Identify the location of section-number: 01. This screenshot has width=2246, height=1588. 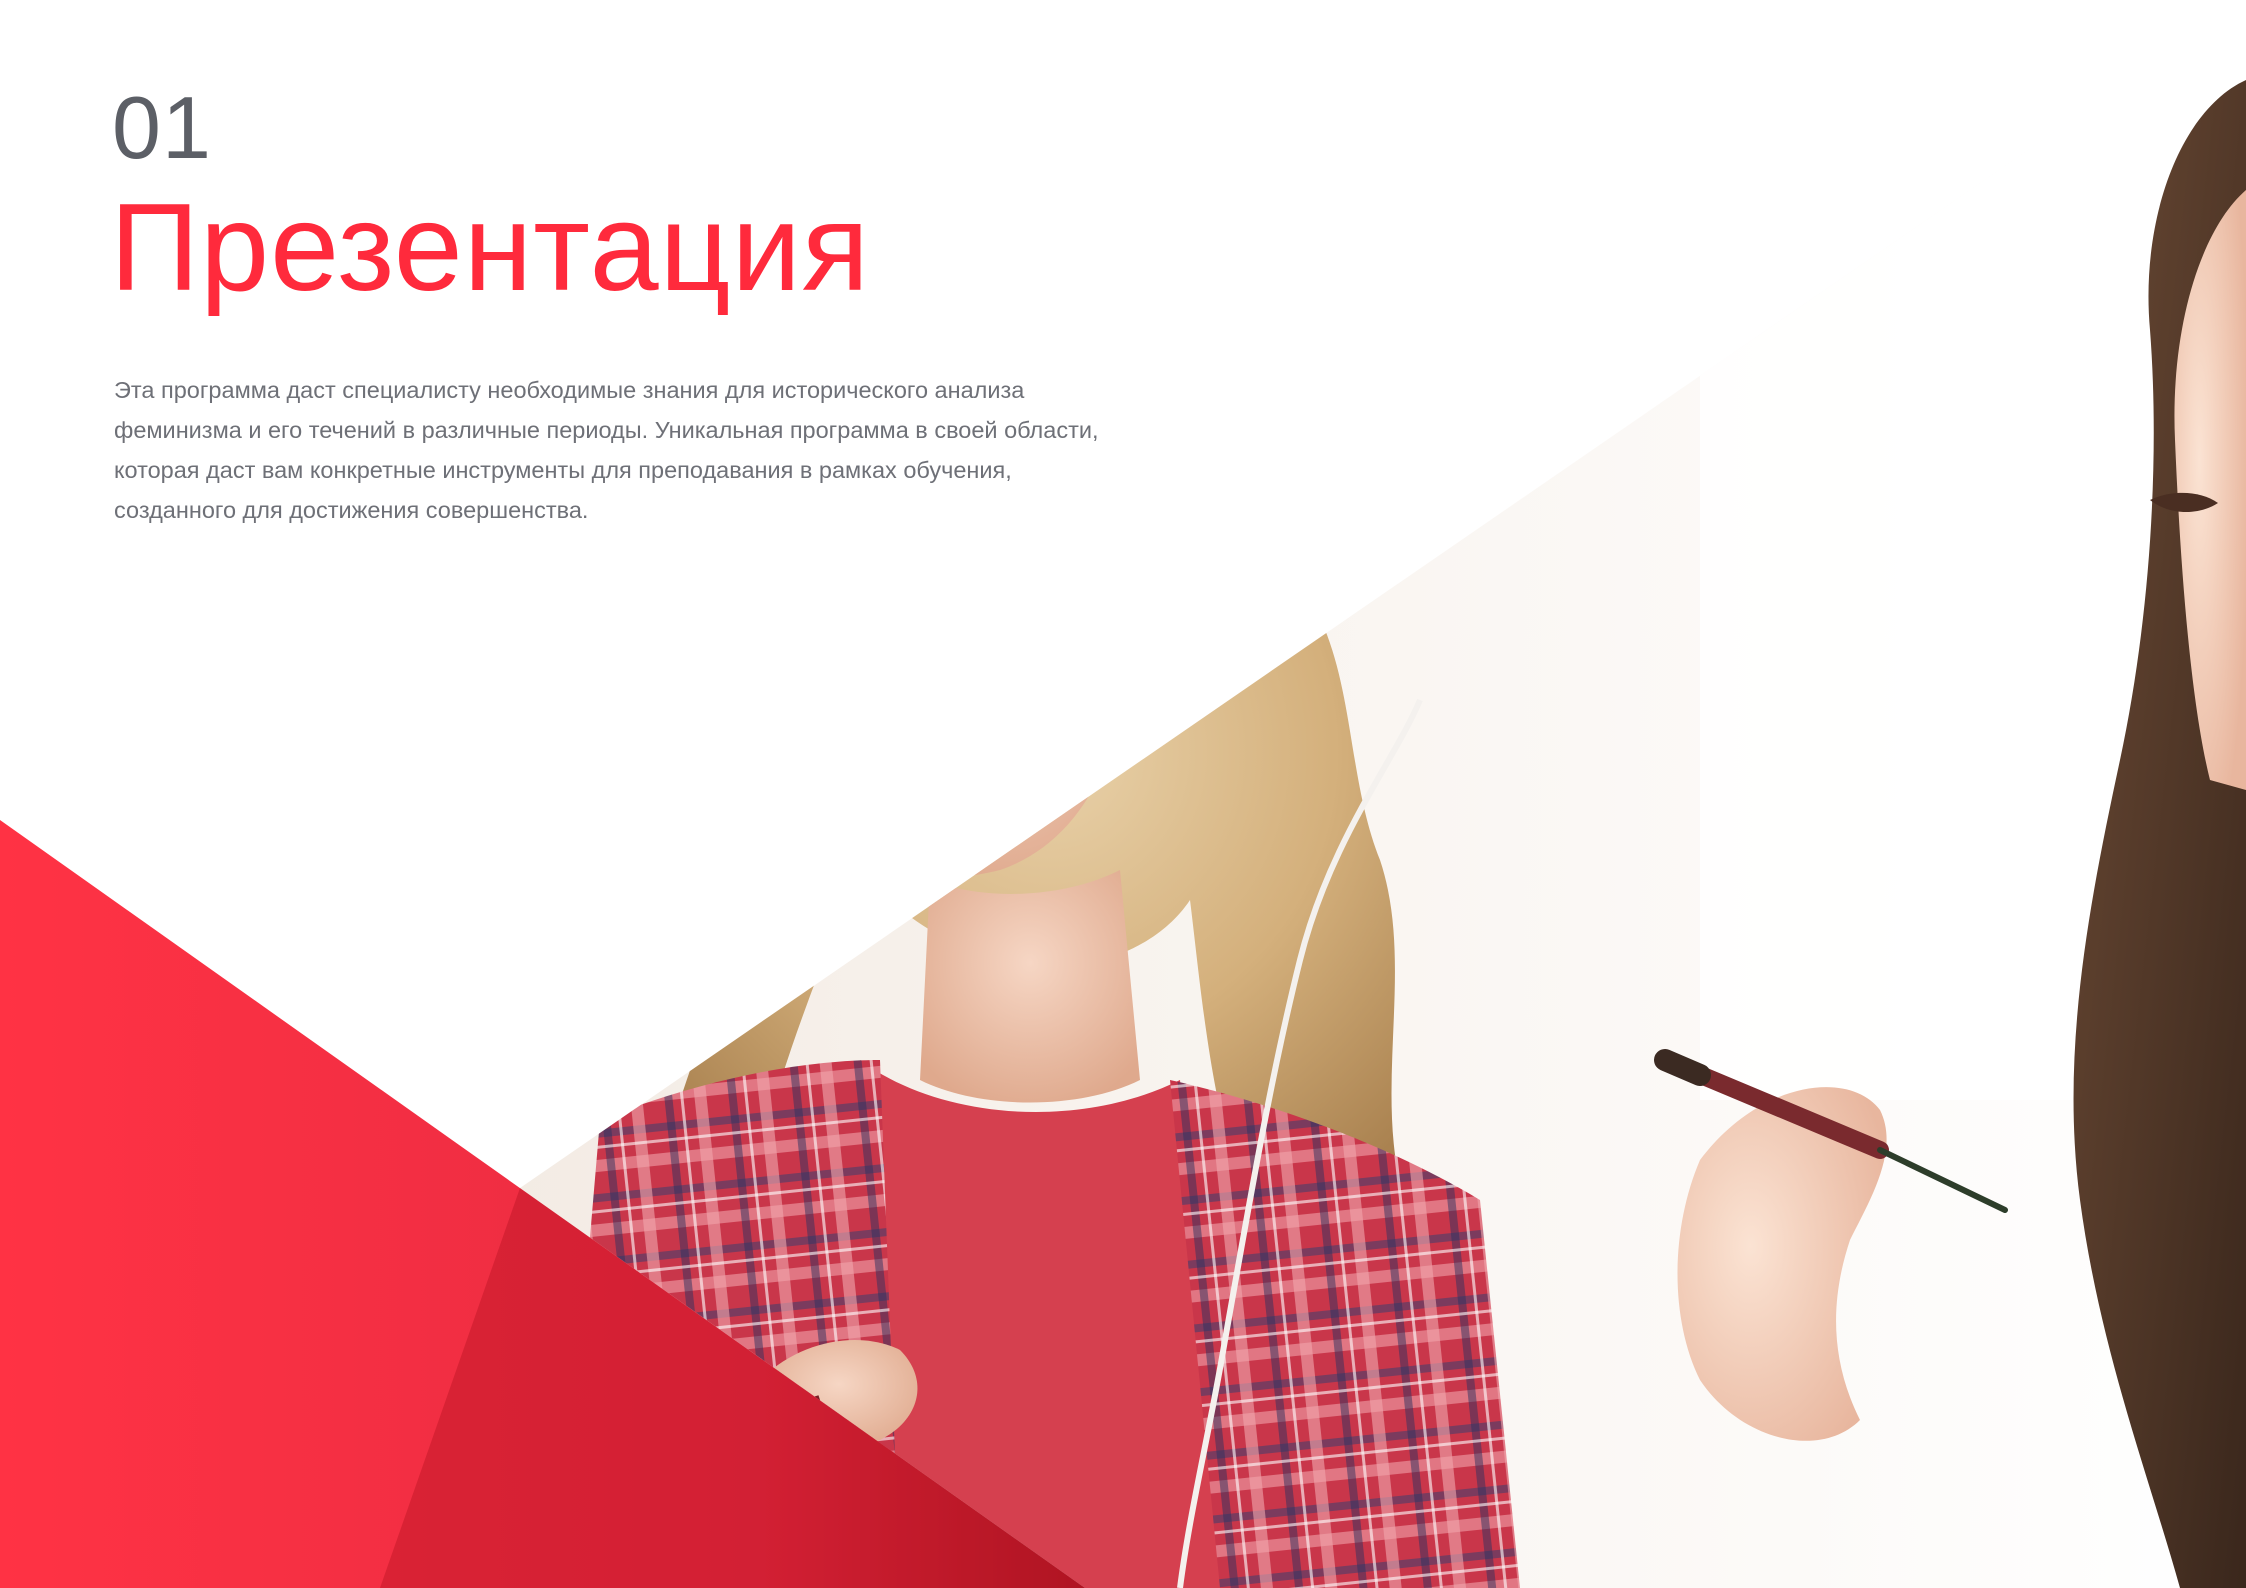
(162, 127).